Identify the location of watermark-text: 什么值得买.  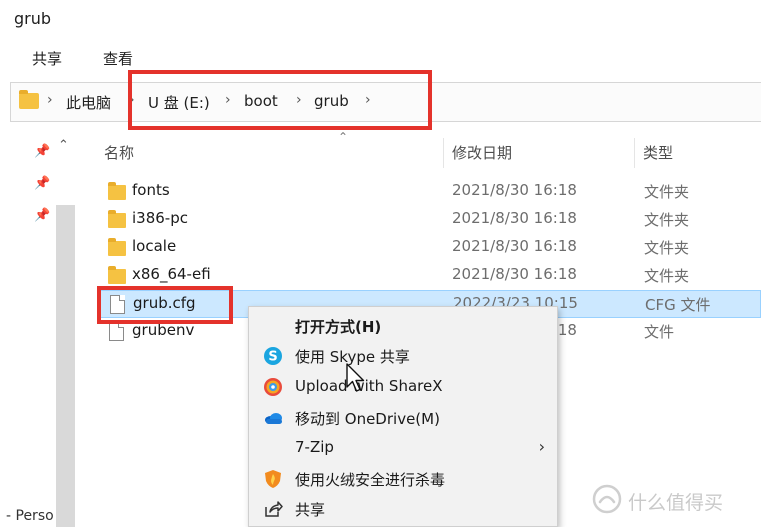
(676, 503).